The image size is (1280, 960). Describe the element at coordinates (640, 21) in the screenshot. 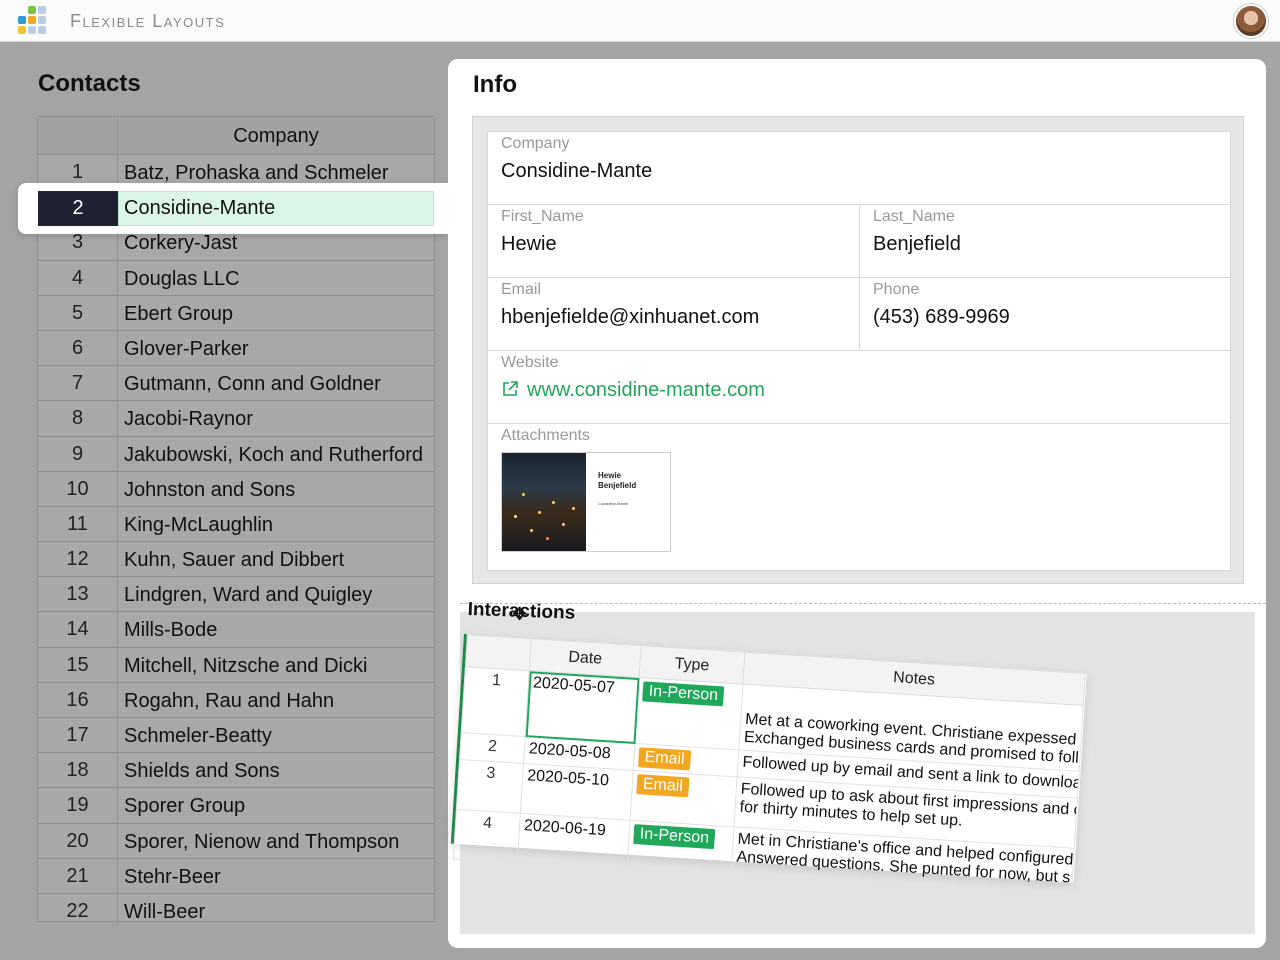

I see `top-bar: Flexible Layouts` at that location.